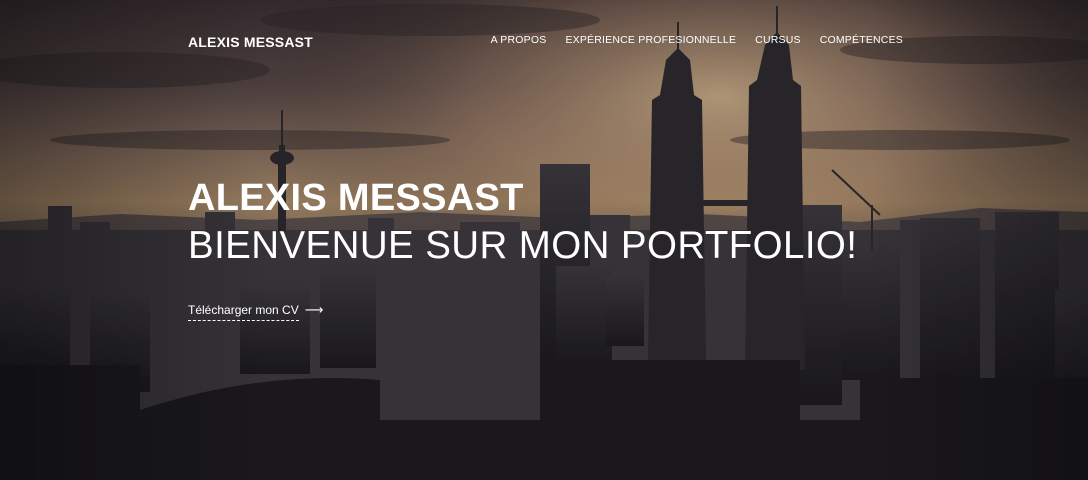  I want to click on nav-link-competences: COMPÉTENCES, so click(861, 40).